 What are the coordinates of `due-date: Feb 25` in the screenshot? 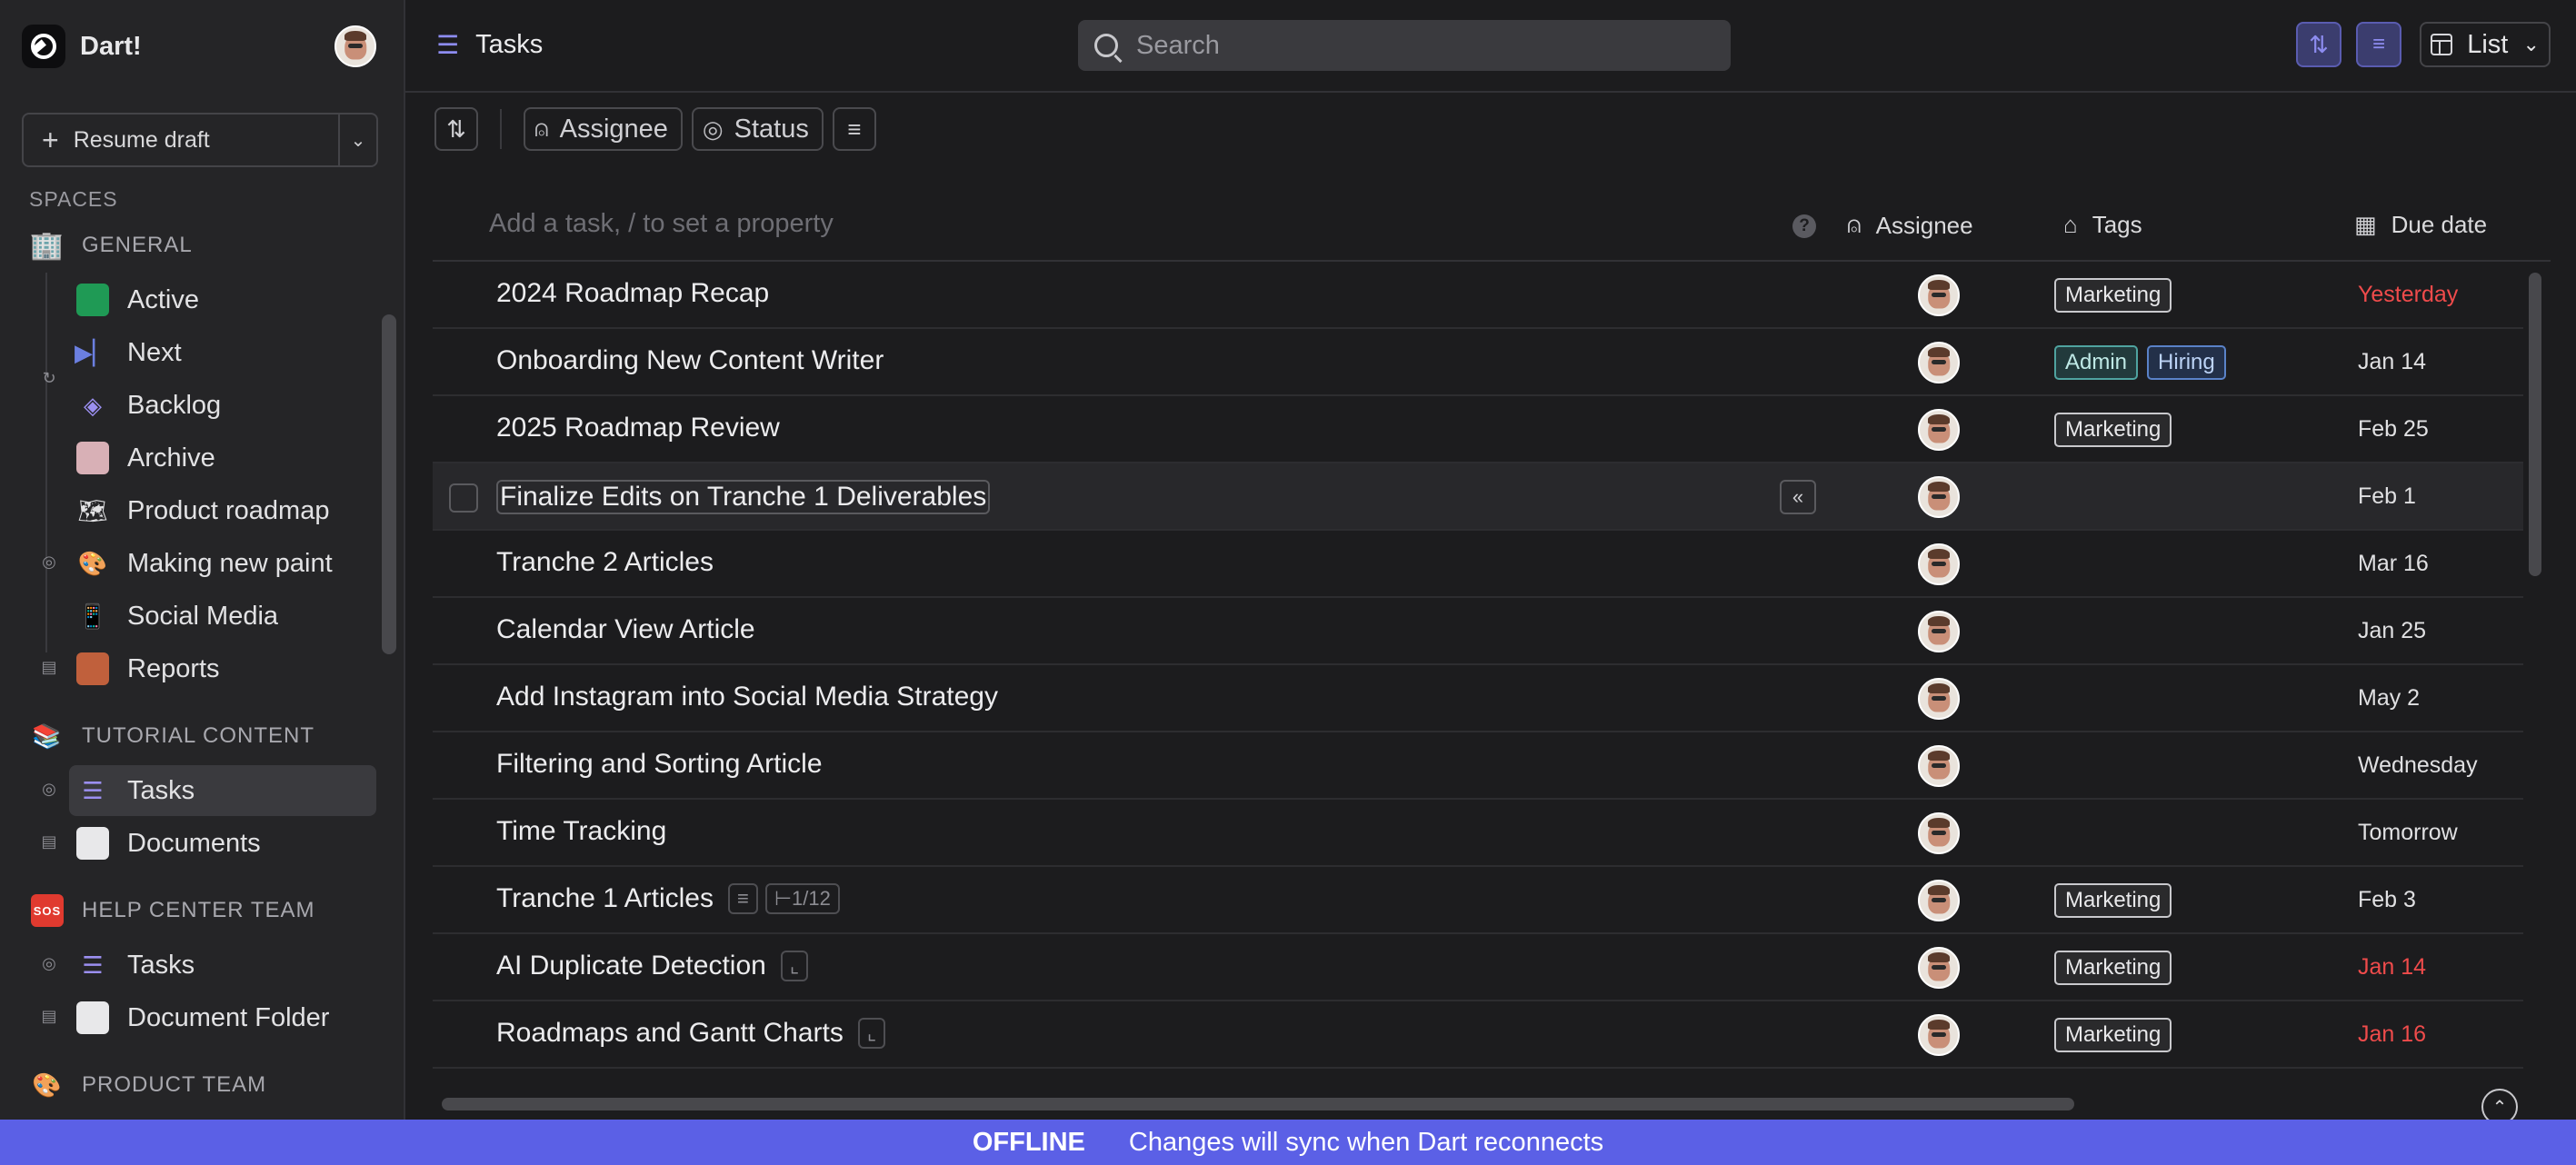 It's located at (2393, 429).